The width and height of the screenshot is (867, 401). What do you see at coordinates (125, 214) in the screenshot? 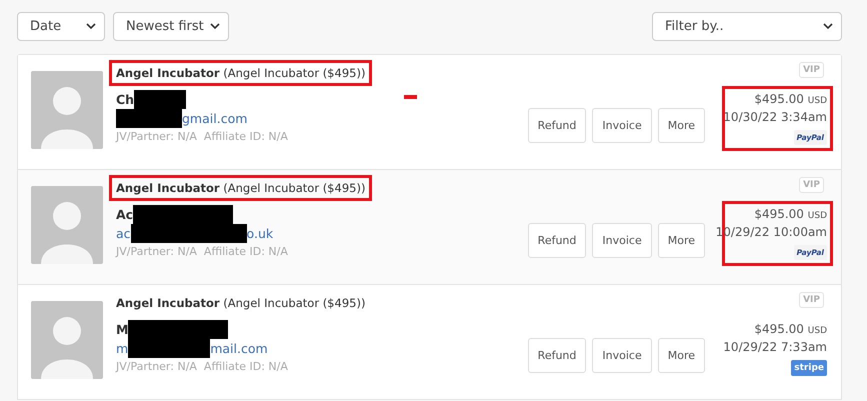
I see `customer-name: Ac` at bounding box center [125, 214].